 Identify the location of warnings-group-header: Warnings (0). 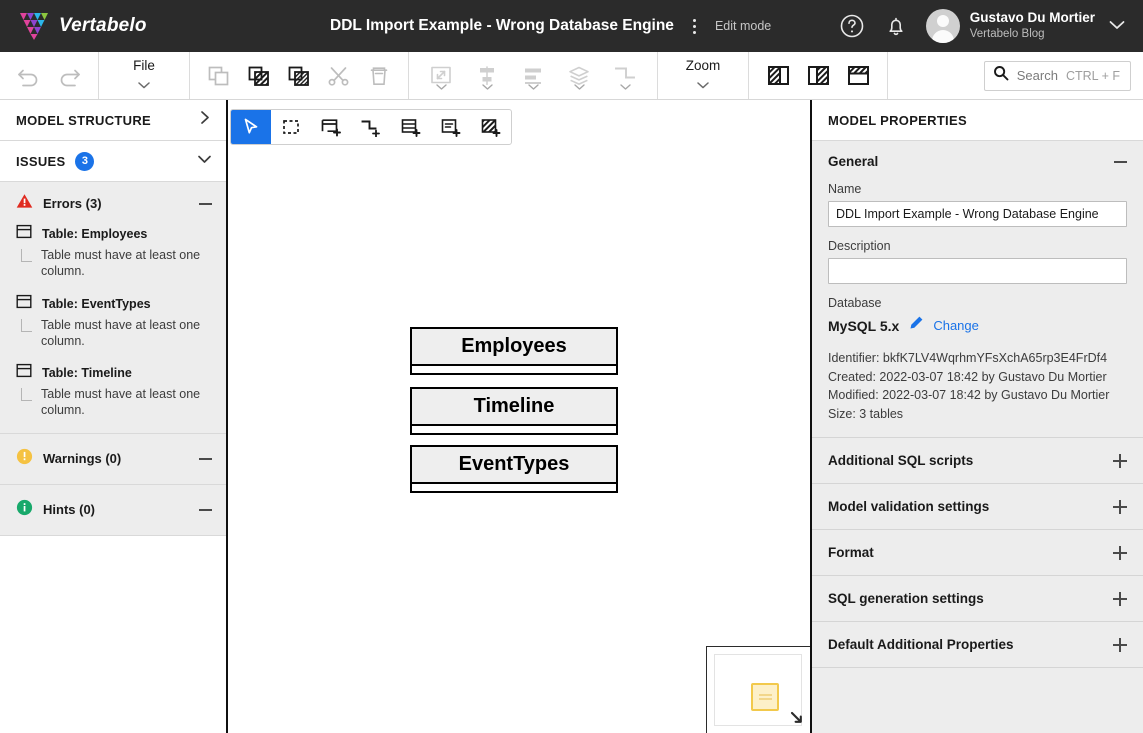
(113, 459).